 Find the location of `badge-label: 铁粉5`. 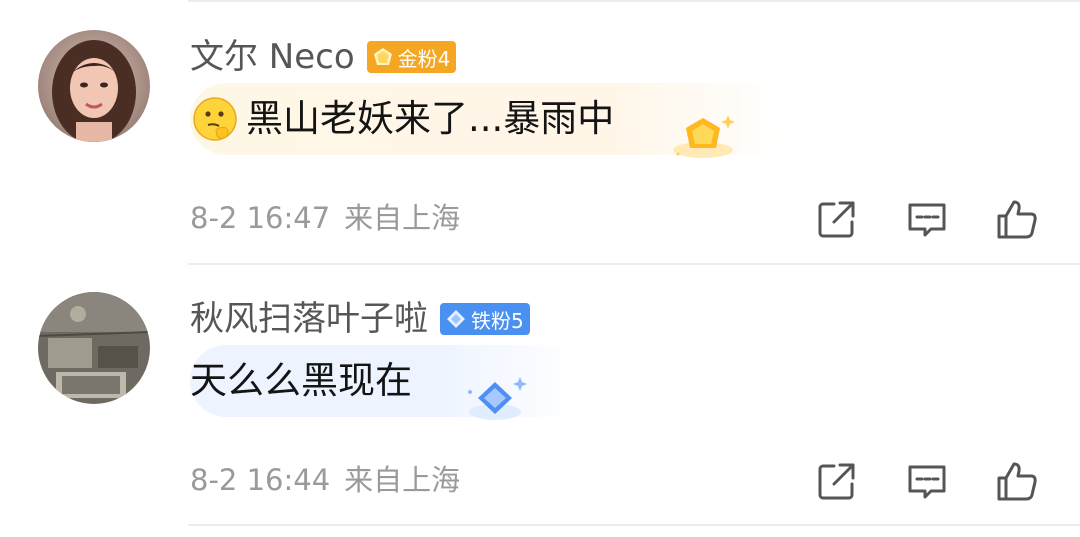

badge-label: 铁粉5 is located at coordinates (497, 320).